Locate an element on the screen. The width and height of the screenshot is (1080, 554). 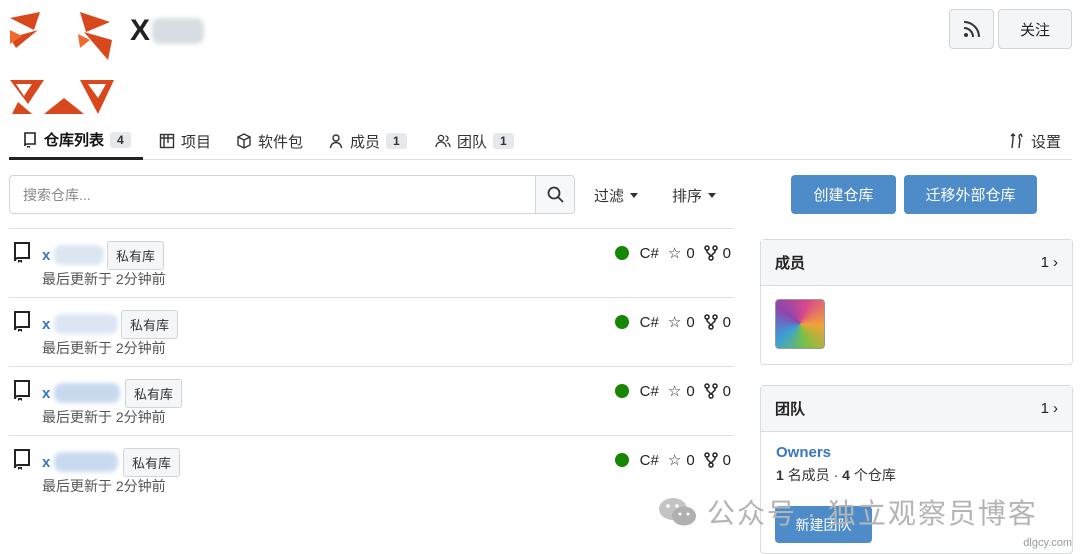
tab-label: 团队 is located at coordinates (472, 142).